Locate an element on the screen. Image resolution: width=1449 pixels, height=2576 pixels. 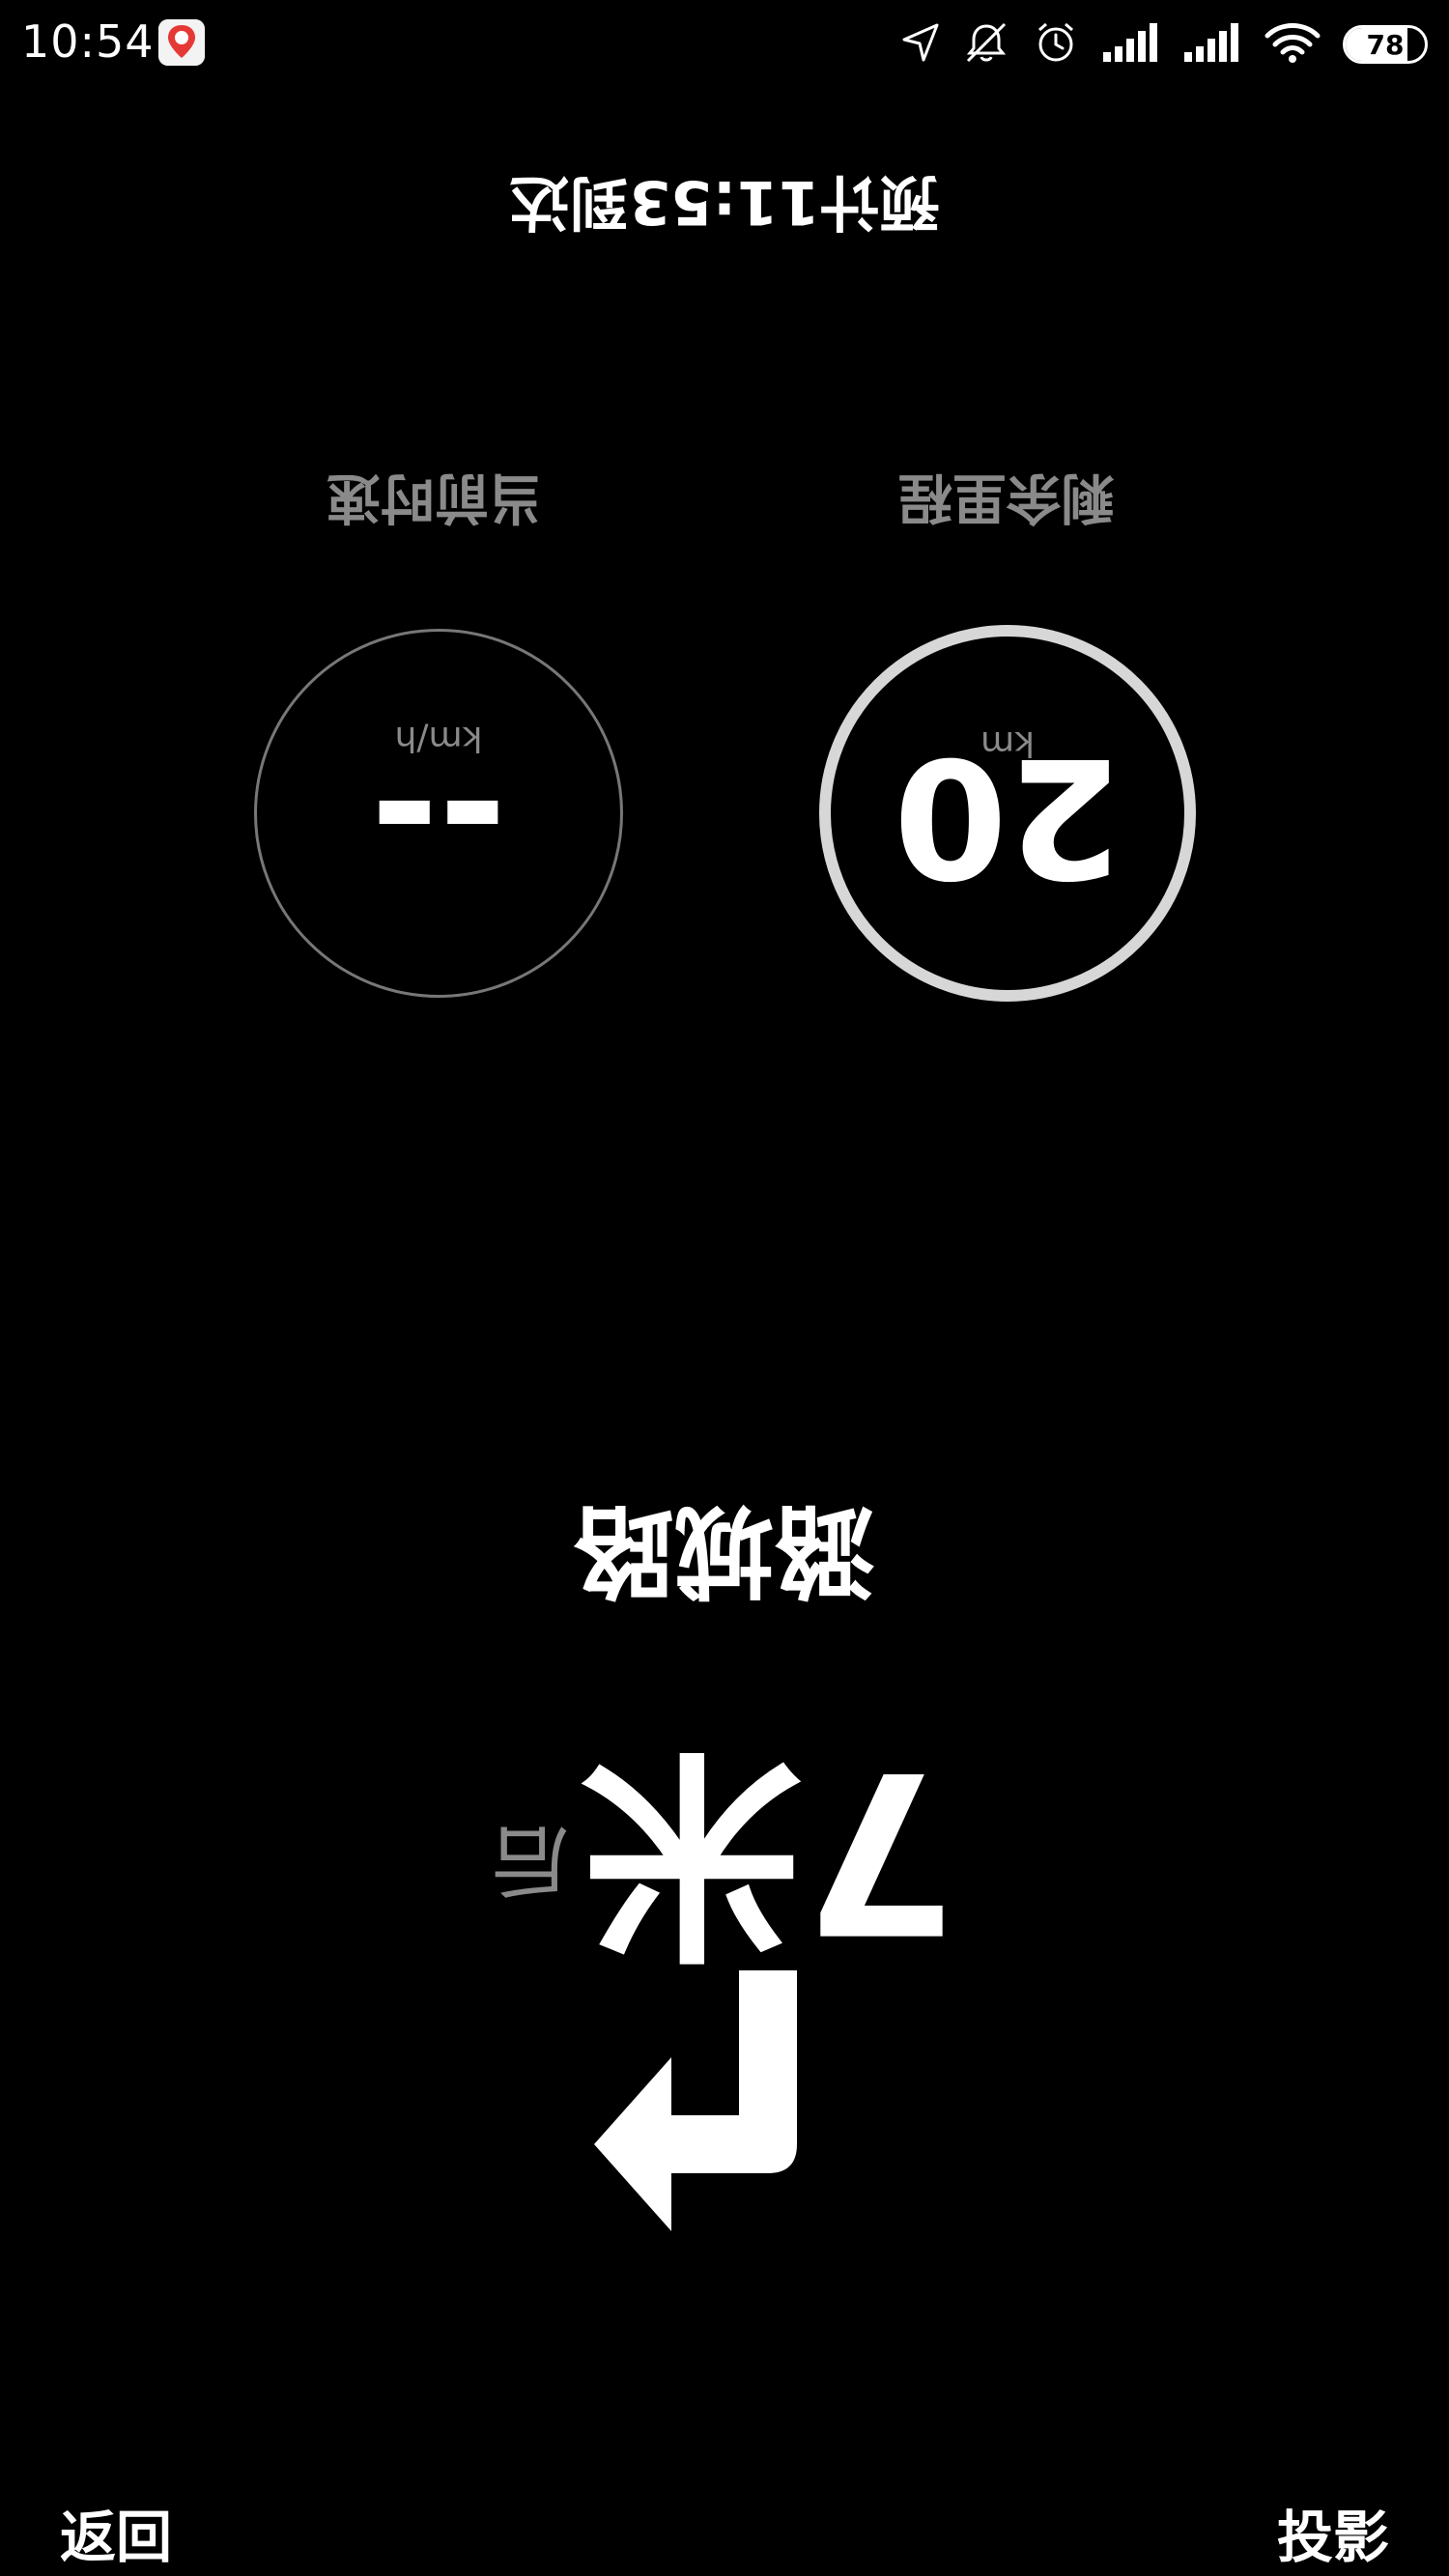
status-icons: 78 is located at coordinates (1163, 44).